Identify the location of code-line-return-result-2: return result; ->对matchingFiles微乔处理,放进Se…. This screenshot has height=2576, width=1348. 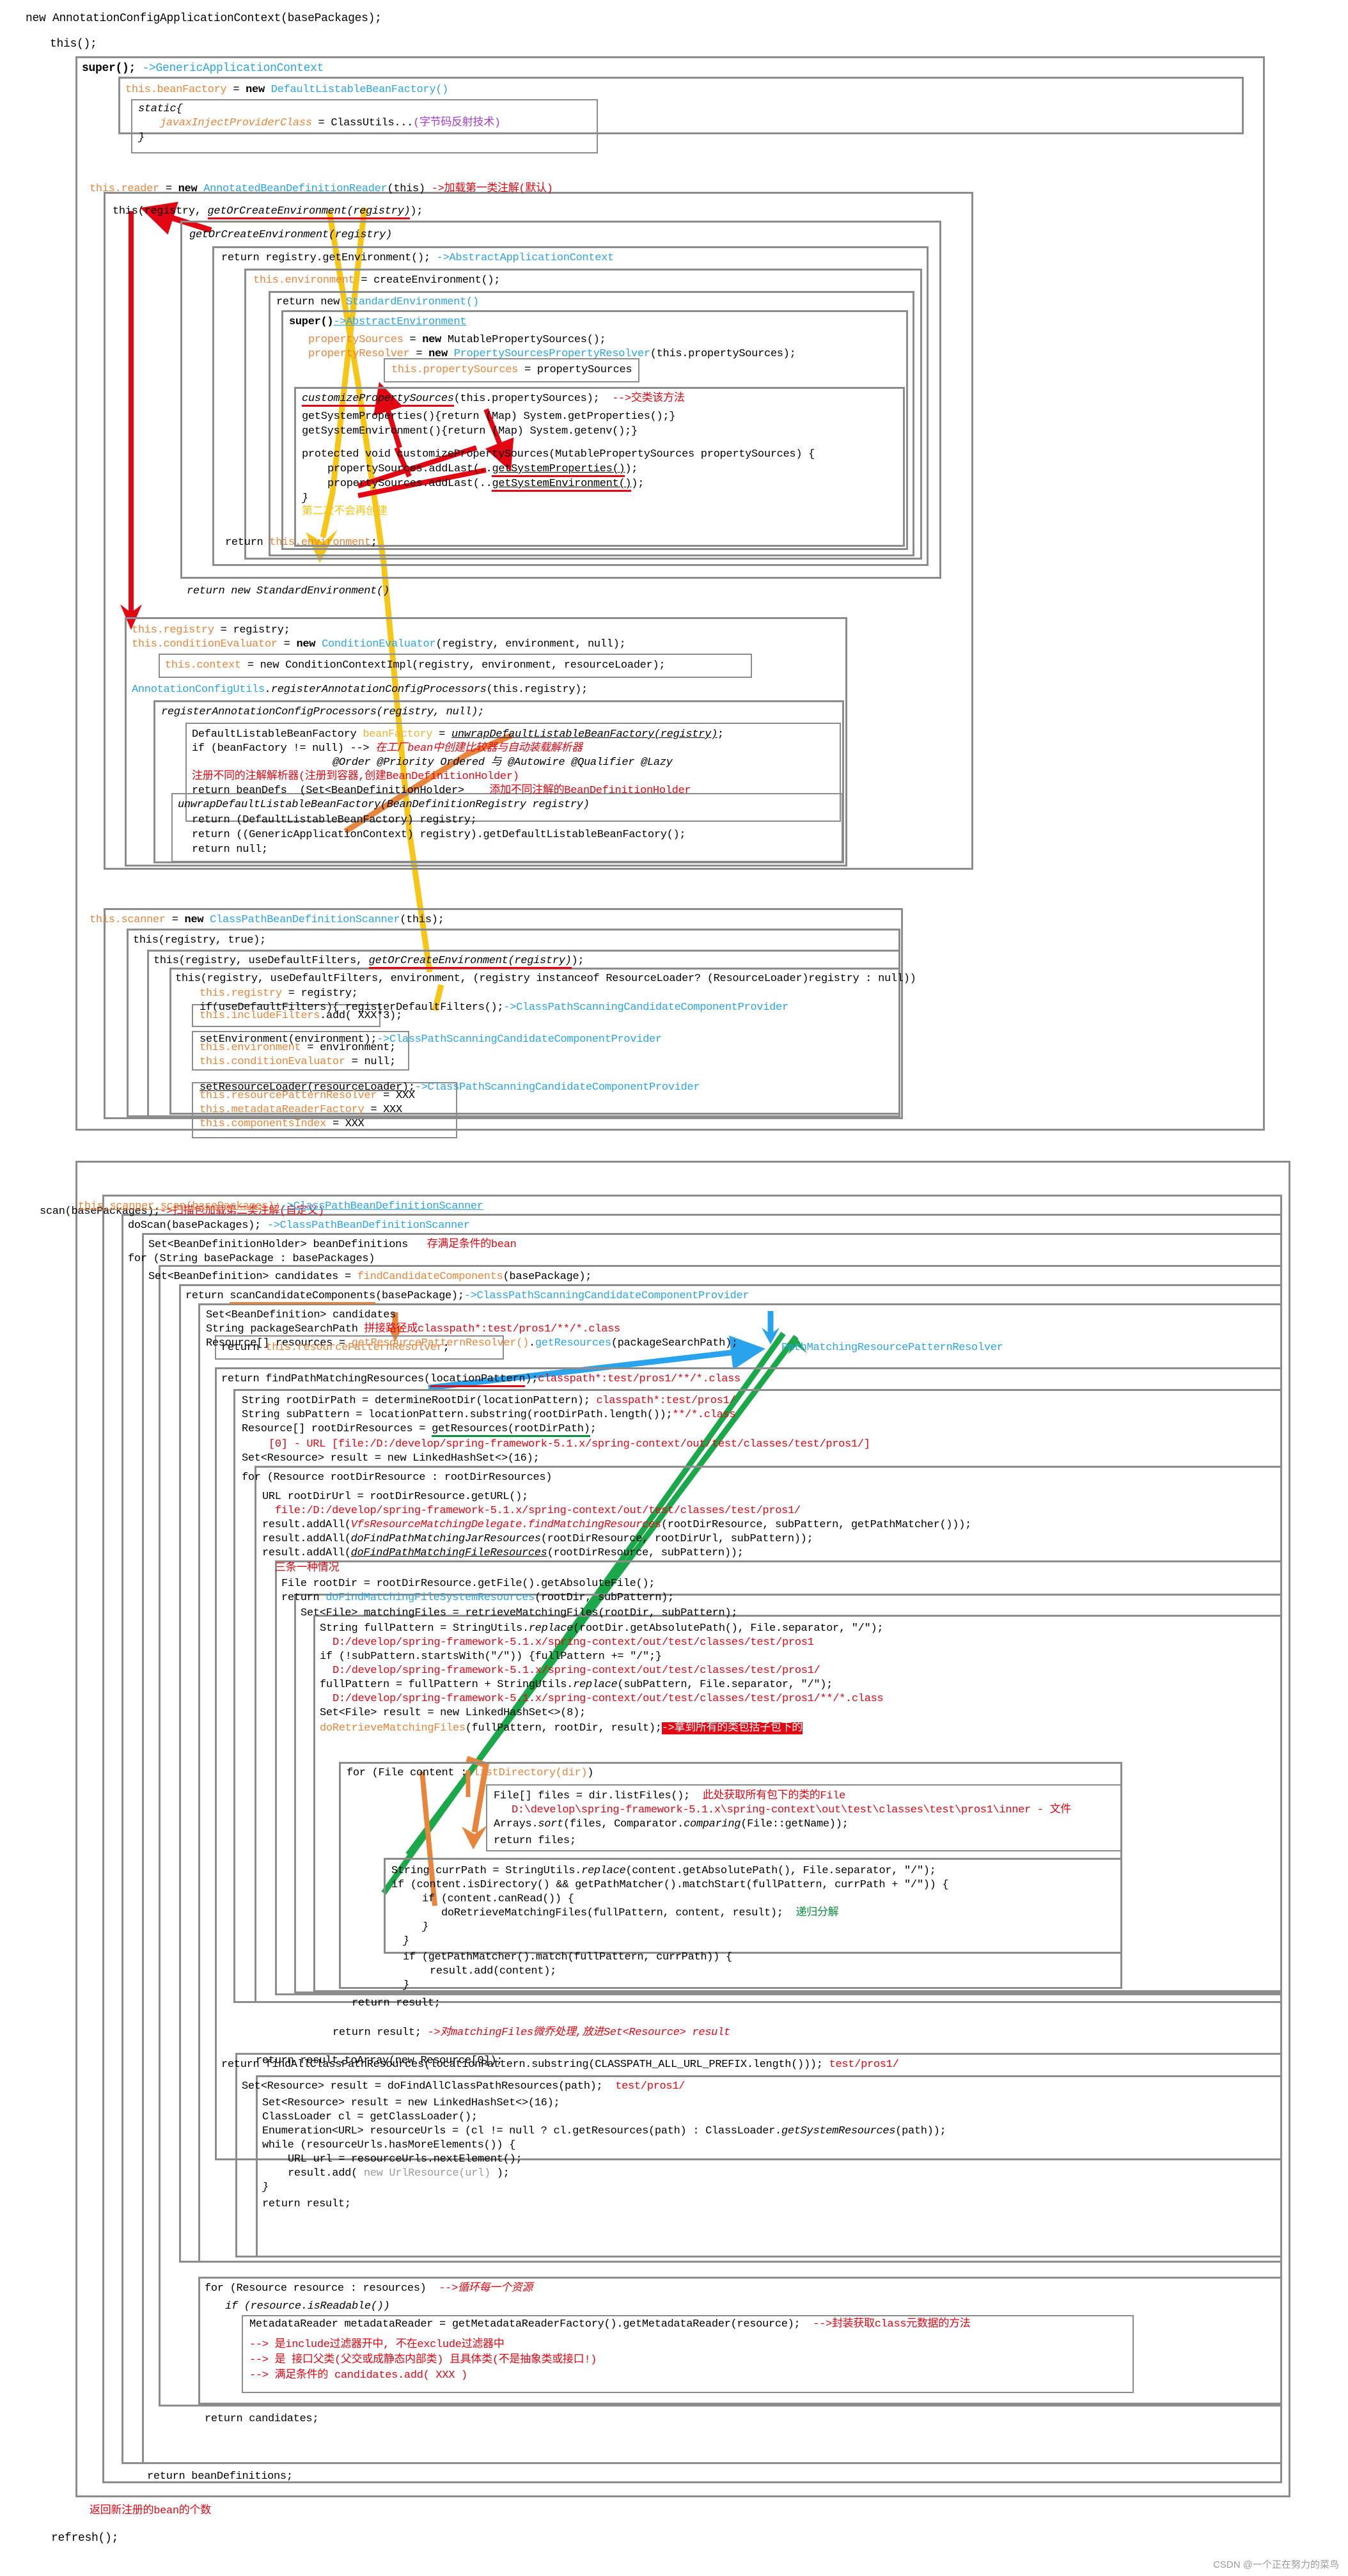
(531, 2033).